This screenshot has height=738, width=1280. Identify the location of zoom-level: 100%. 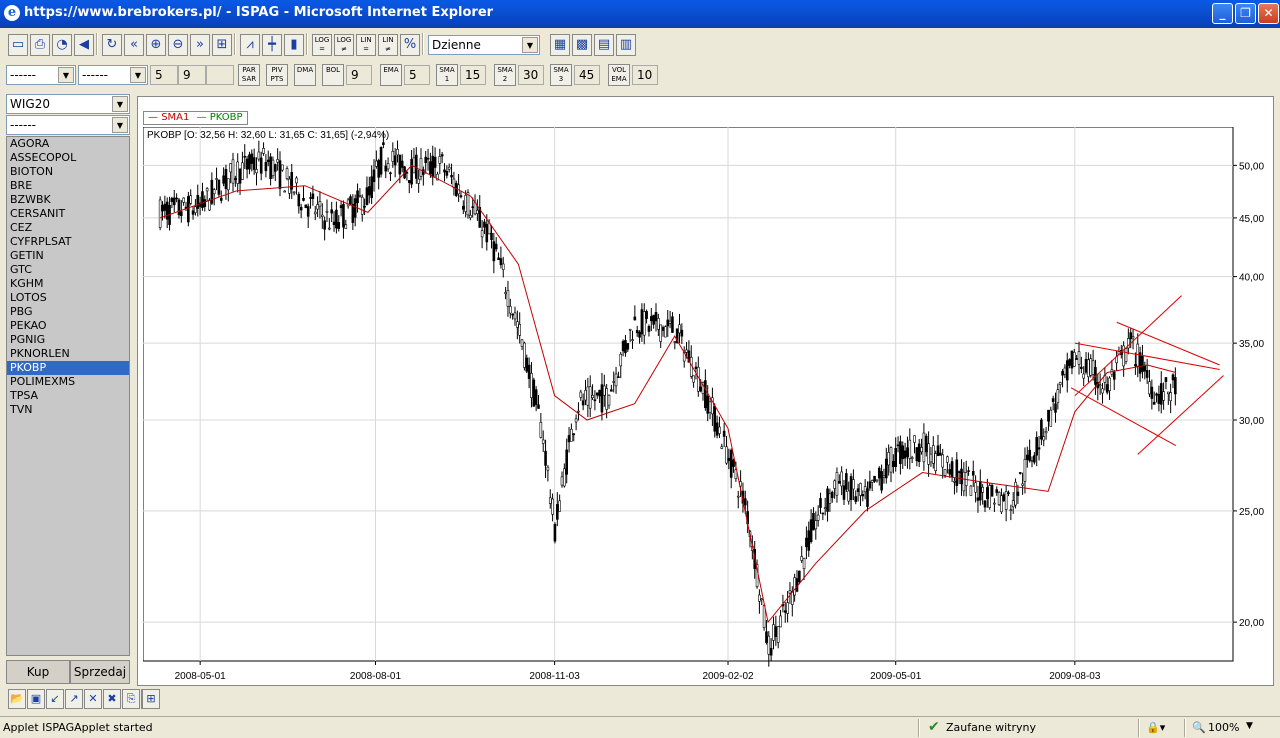
(1223, 727).